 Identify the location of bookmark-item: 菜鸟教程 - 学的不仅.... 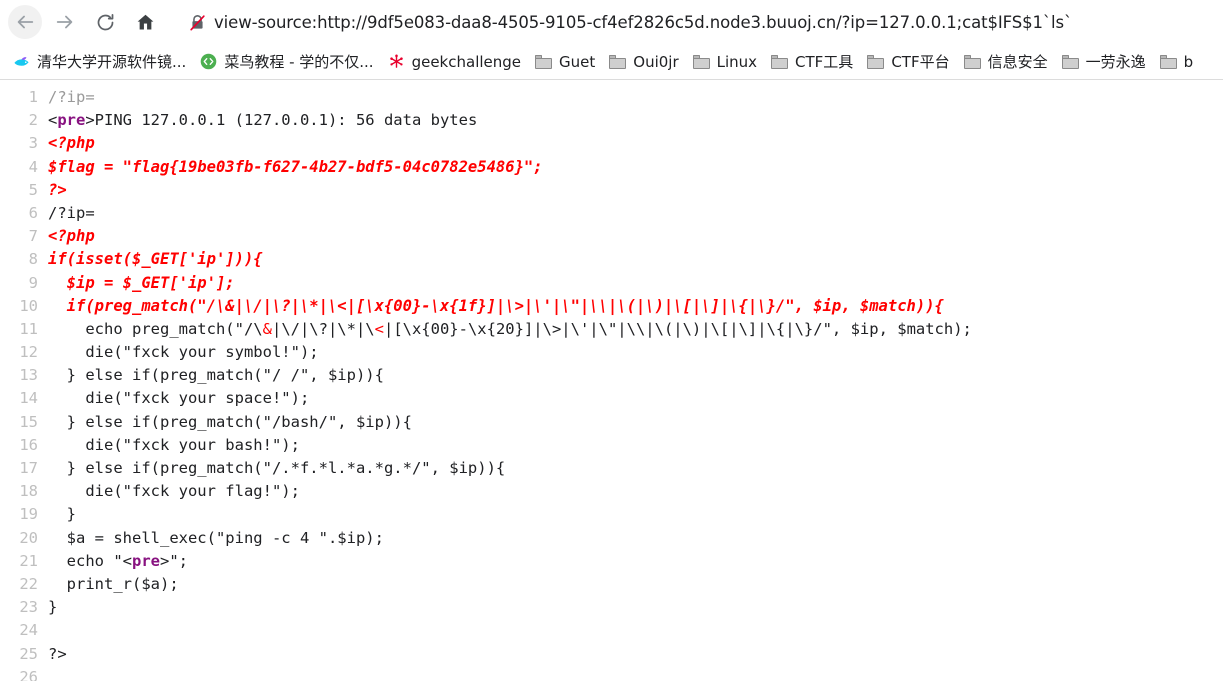
(286, 62).